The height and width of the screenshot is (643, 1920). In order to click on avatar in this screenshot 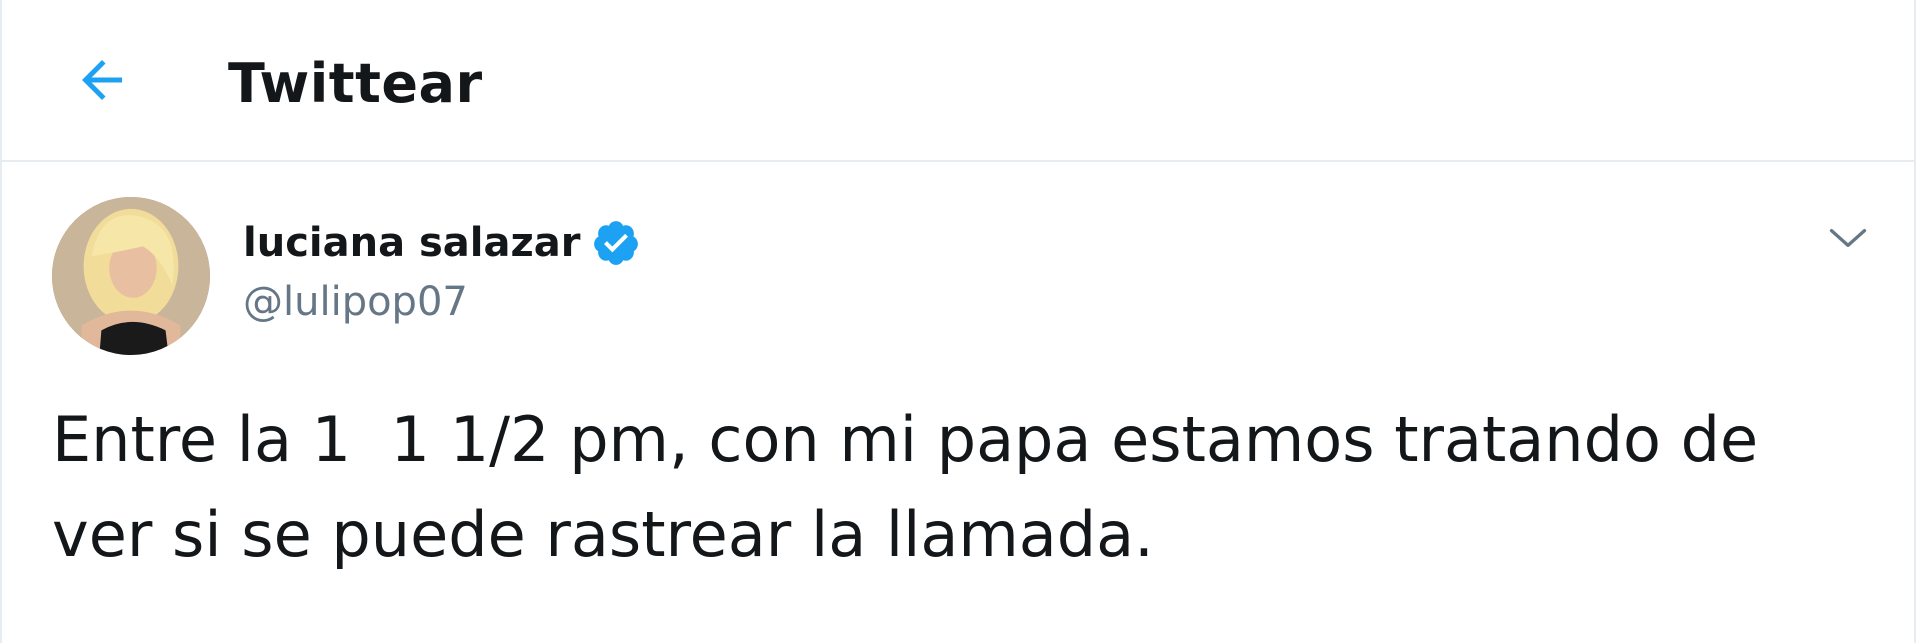, I will do `click(131, 276)`.